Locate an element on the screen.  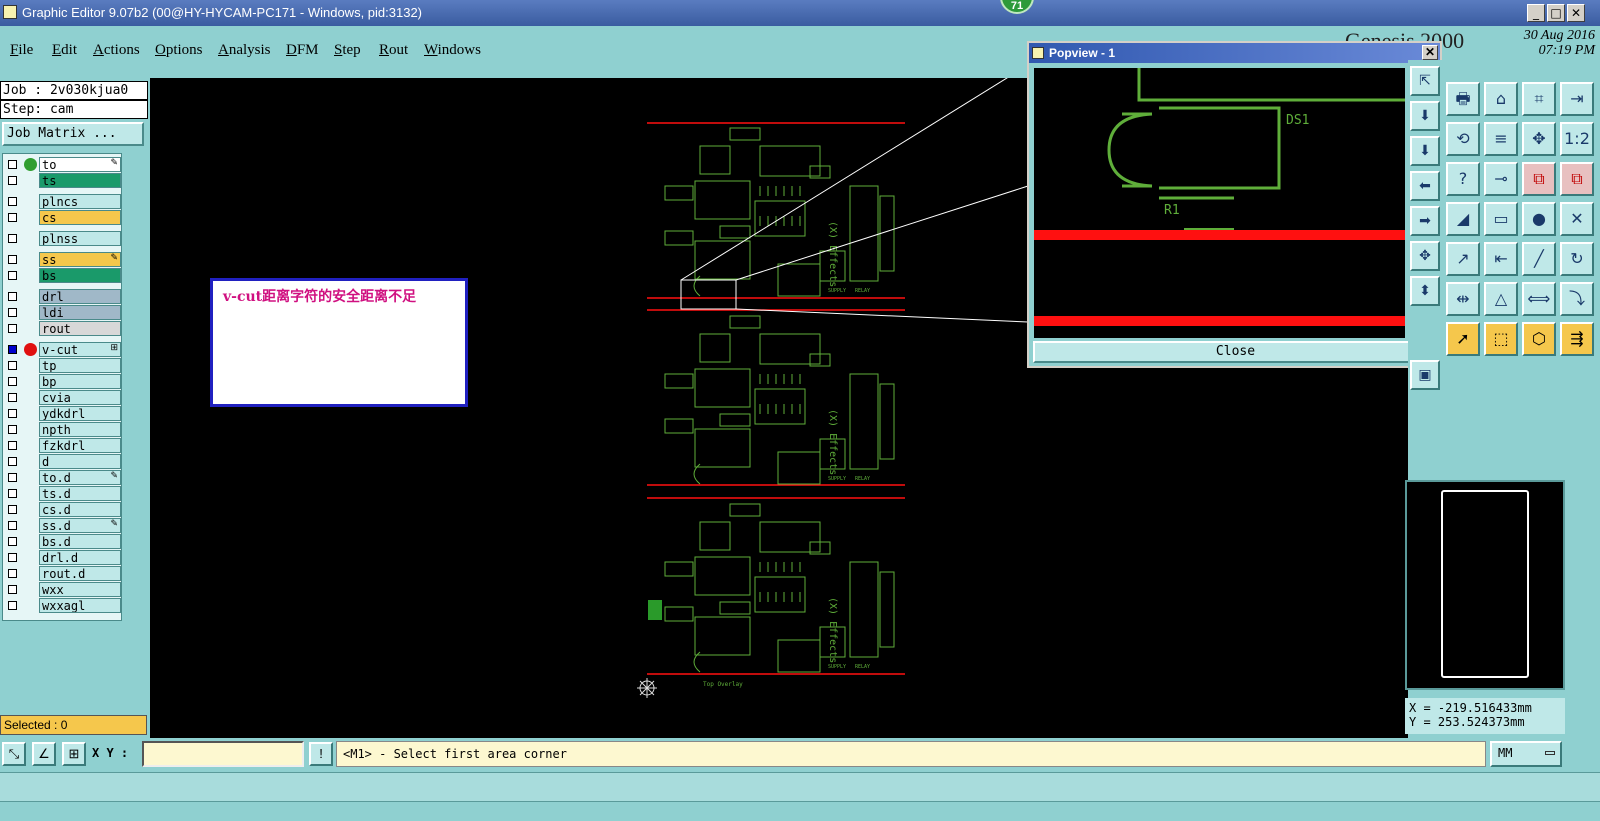
layer-name: fzkdrl is located at coordinates (80, 445).